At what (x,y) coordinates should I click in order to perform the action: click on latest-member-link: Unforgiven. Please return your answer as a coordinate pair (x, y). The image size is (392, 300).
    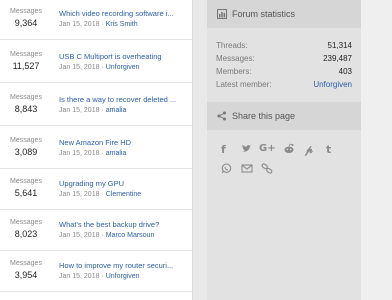
    Looking at the image, I should click on (332, 84).